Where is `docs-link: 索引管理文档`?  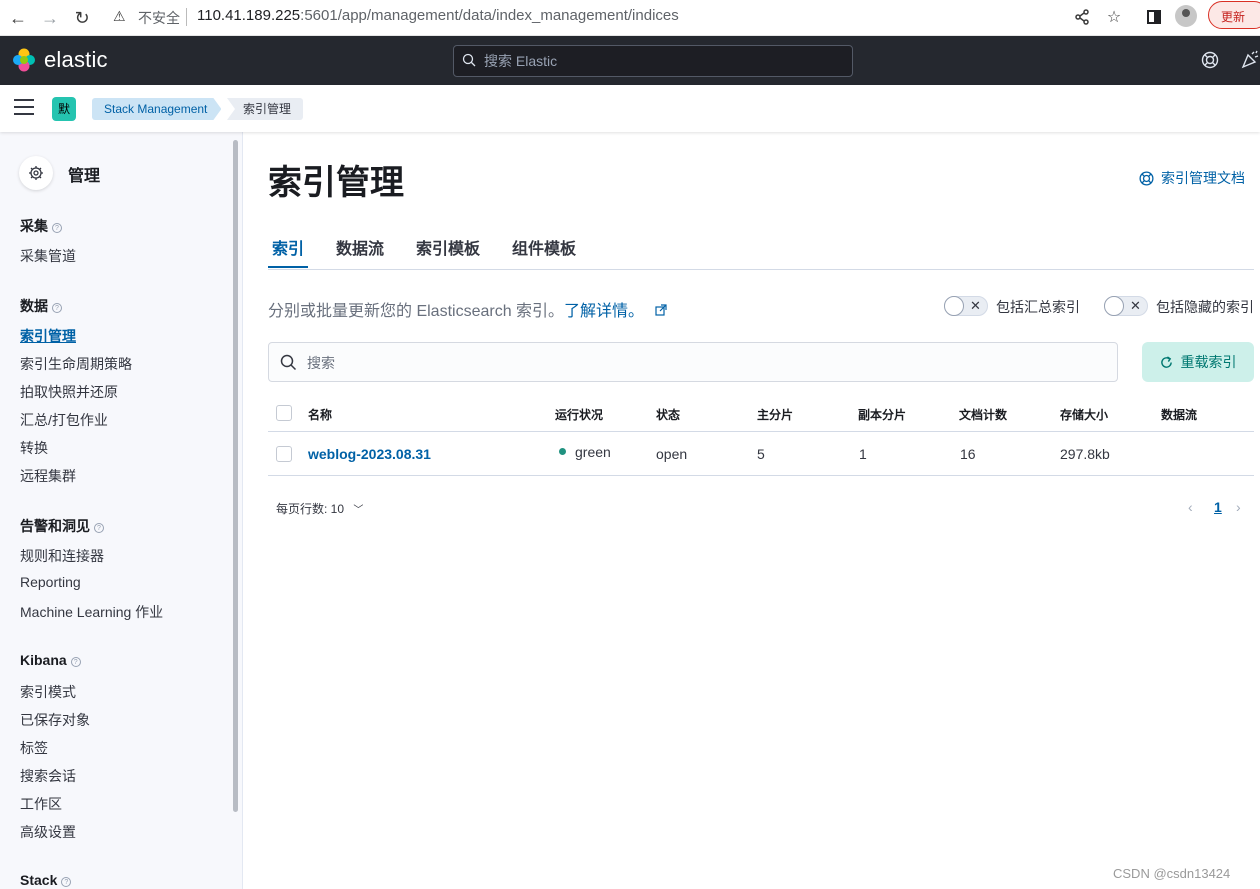
docs-link: 索引管理文档 is located at coordinates (1191, 178).